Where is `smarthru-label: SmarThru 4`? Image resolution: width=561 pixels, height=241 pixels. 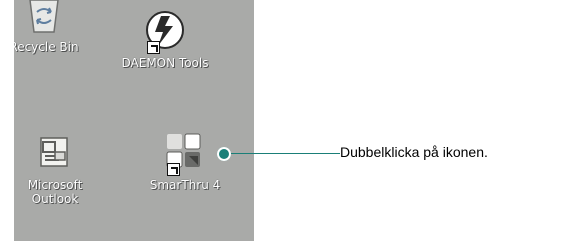 smarthru-label: SmarThru 4 is located at coordinates (185, 185).